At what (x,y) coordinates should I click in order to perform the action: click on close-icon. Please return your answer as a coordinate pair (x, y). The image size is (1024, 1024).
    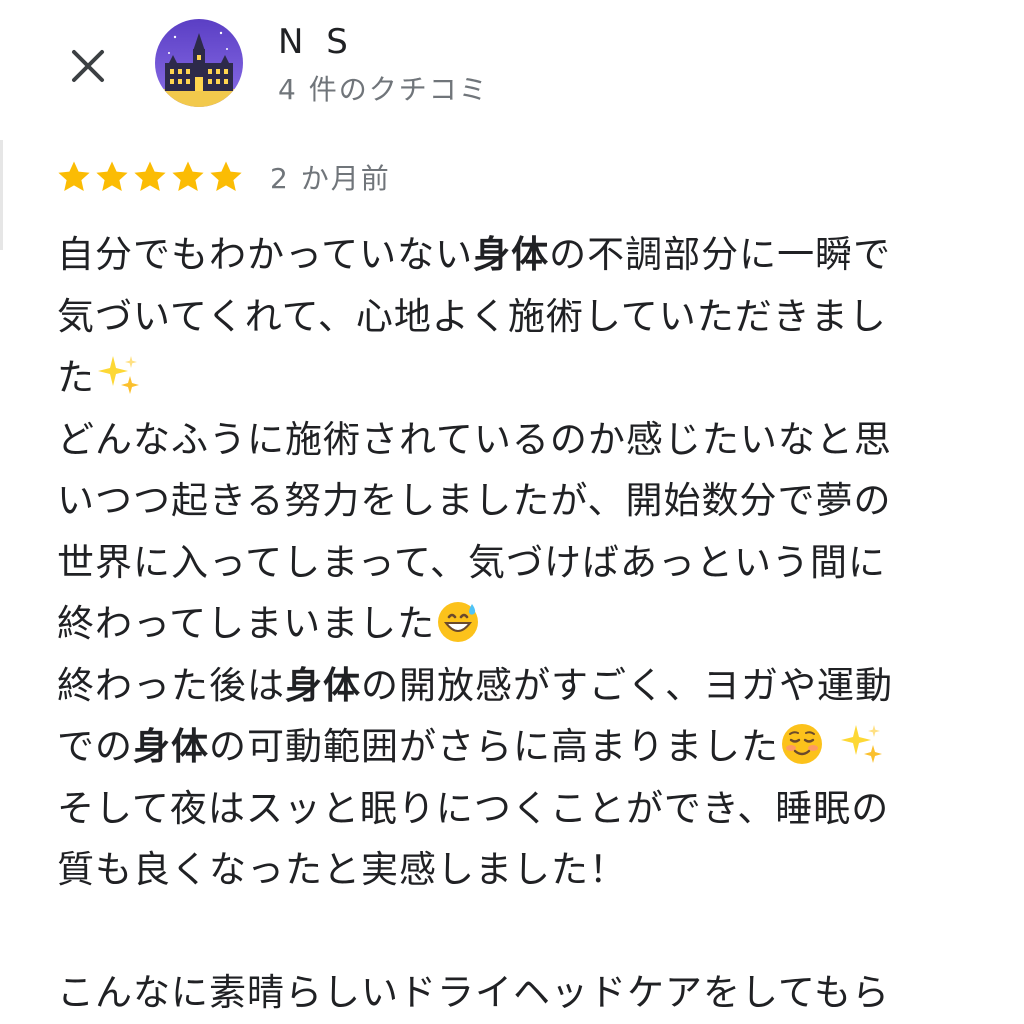
    Looking at the image, I should click on (88, 68).